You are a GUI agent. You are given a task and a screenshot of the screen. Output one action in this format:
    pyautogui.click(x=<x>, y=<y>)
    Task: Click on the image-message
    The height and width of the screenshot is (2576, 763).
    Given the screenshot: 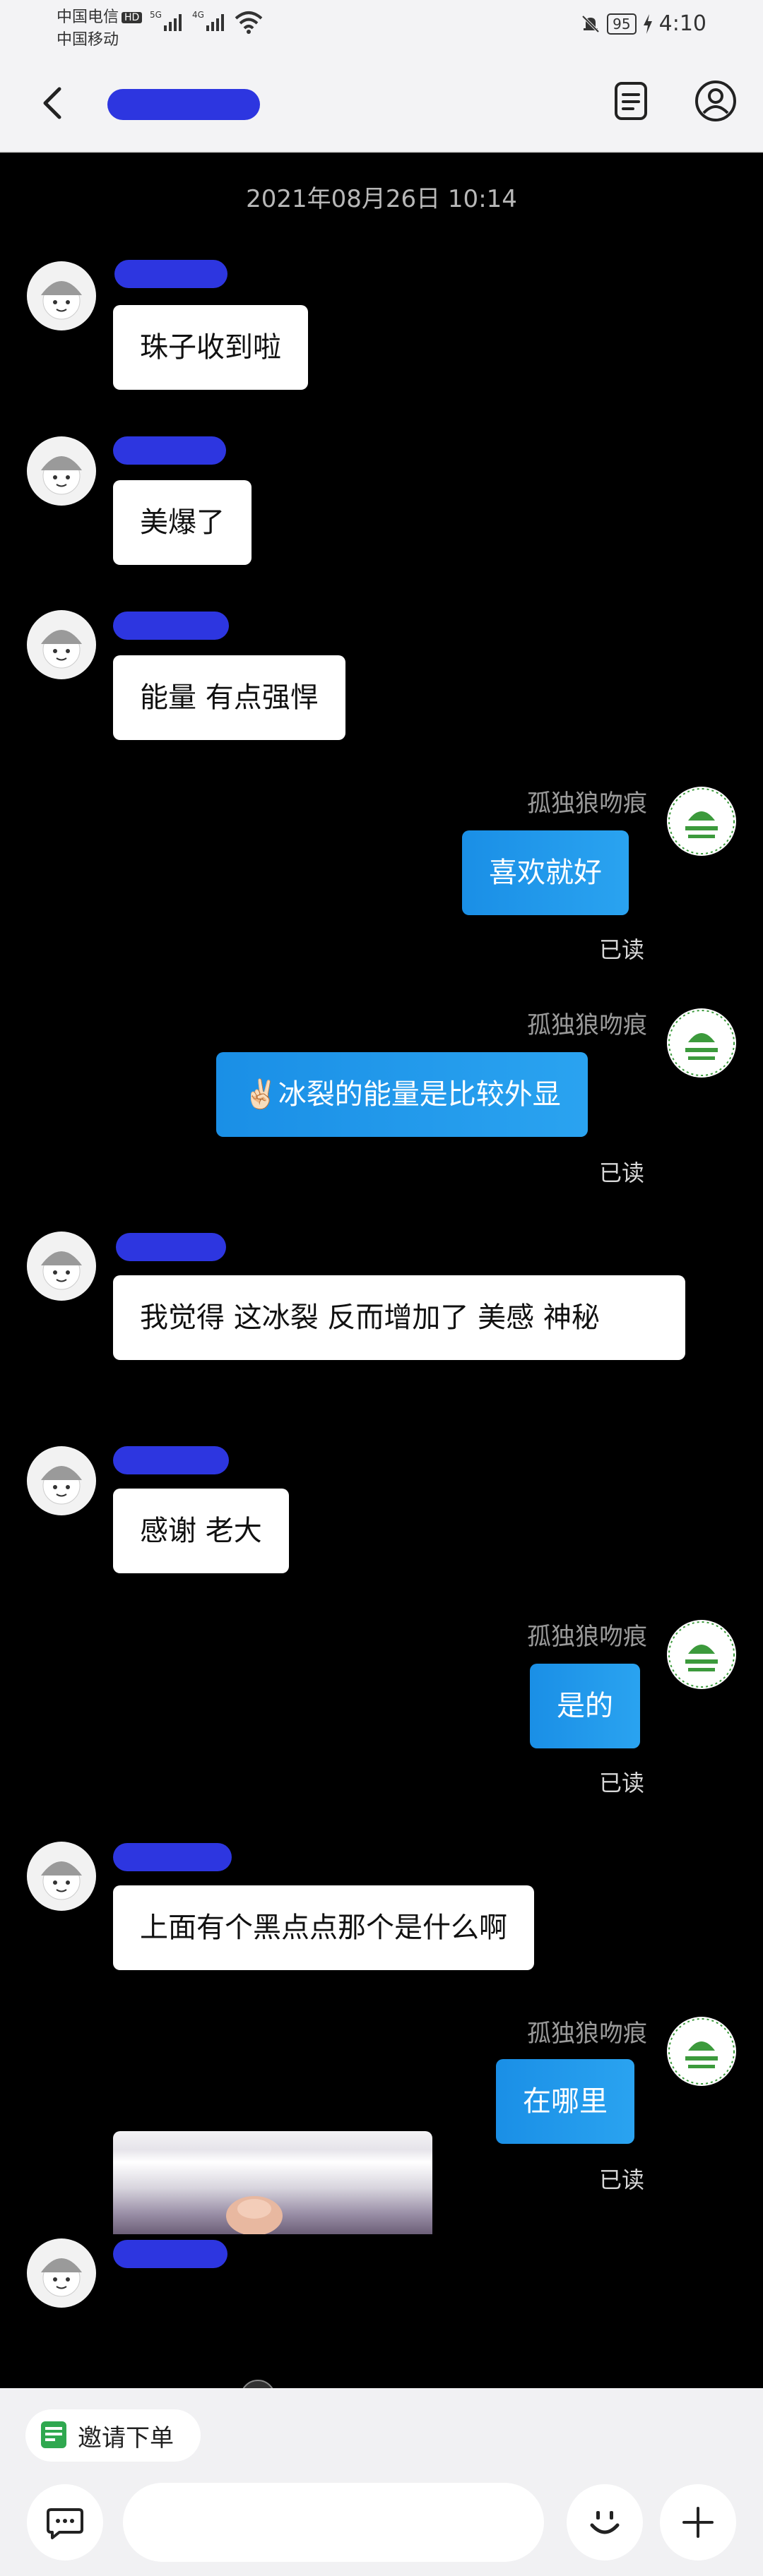 What is the action you would take?
    pyautogui.click(x=272, y=2182)
    